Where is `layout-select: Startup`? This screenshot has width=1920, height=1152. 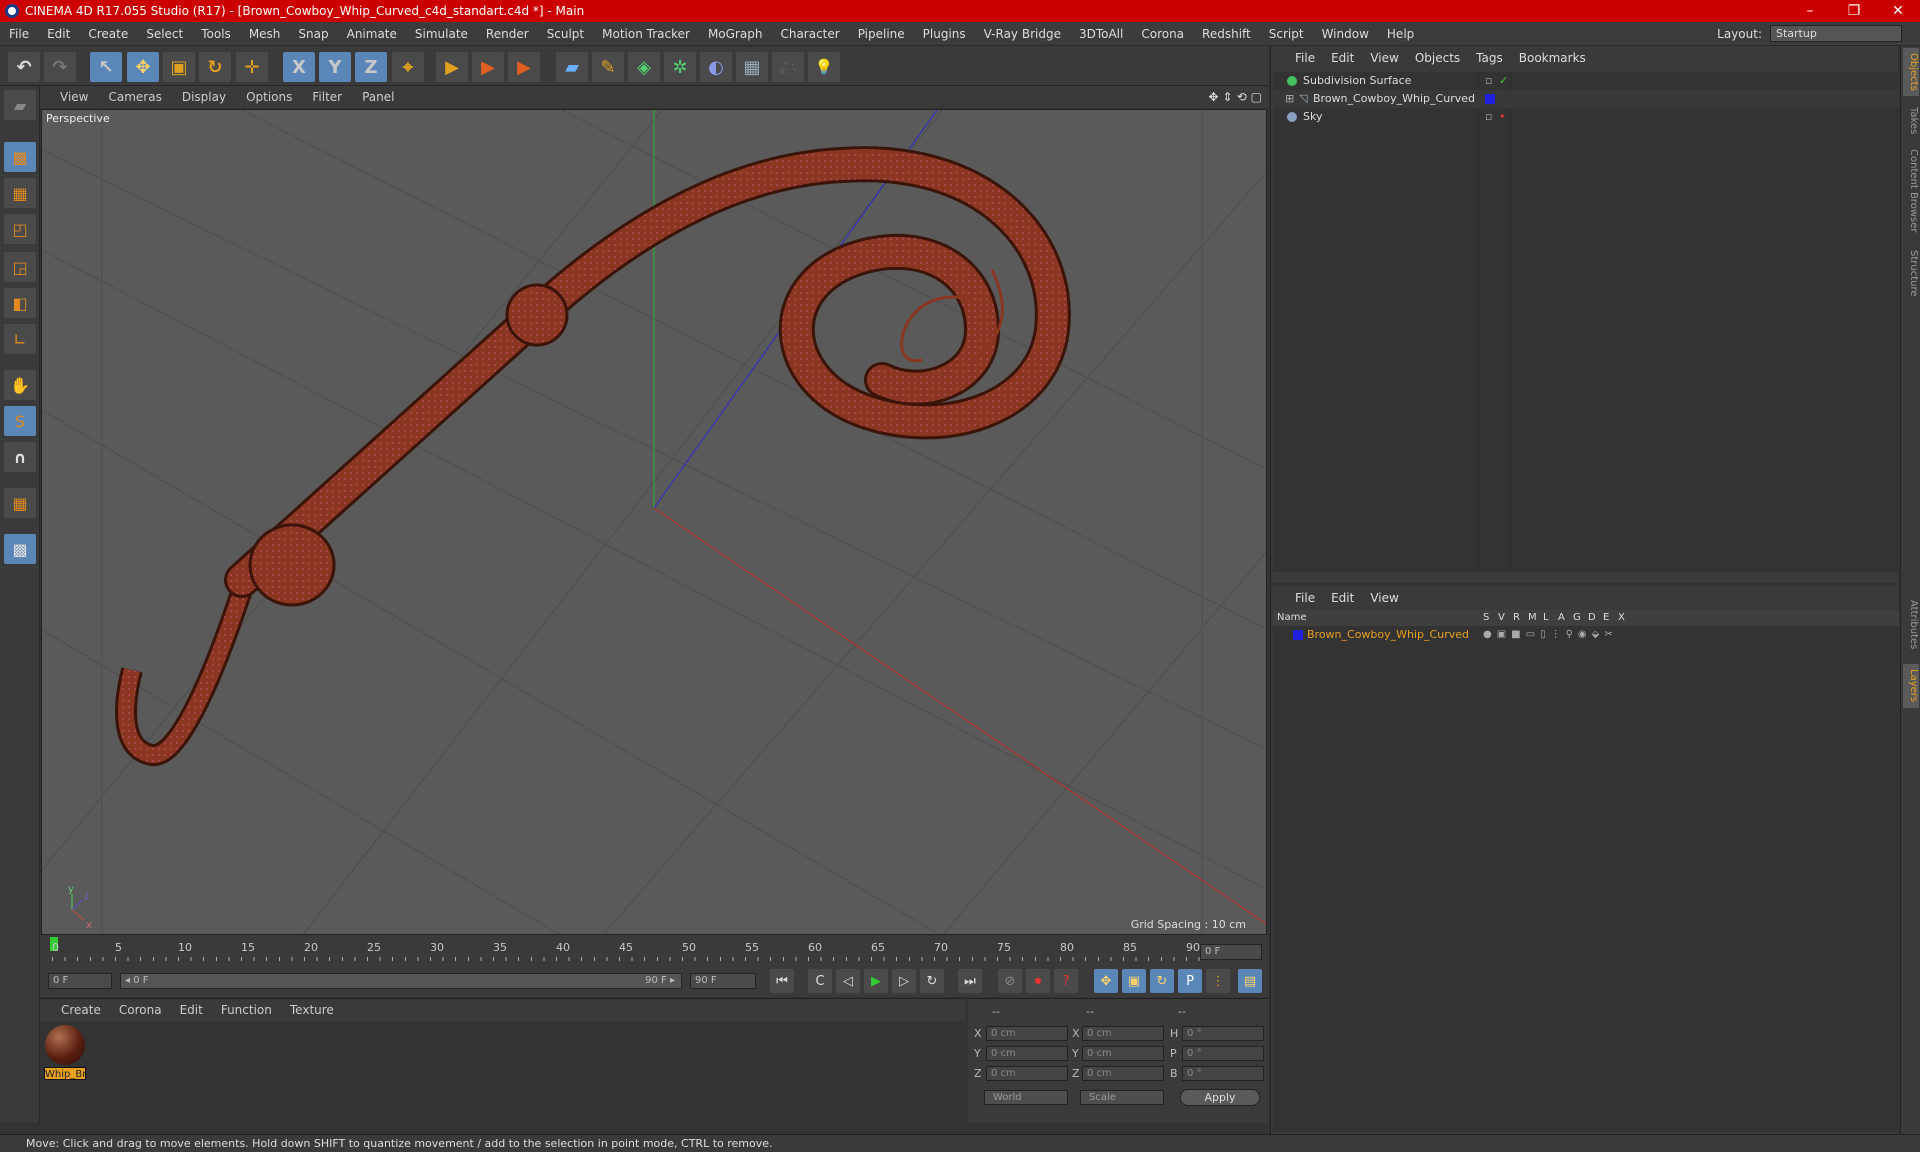
layout-select: Startup is located at coordinates (1836, 33).